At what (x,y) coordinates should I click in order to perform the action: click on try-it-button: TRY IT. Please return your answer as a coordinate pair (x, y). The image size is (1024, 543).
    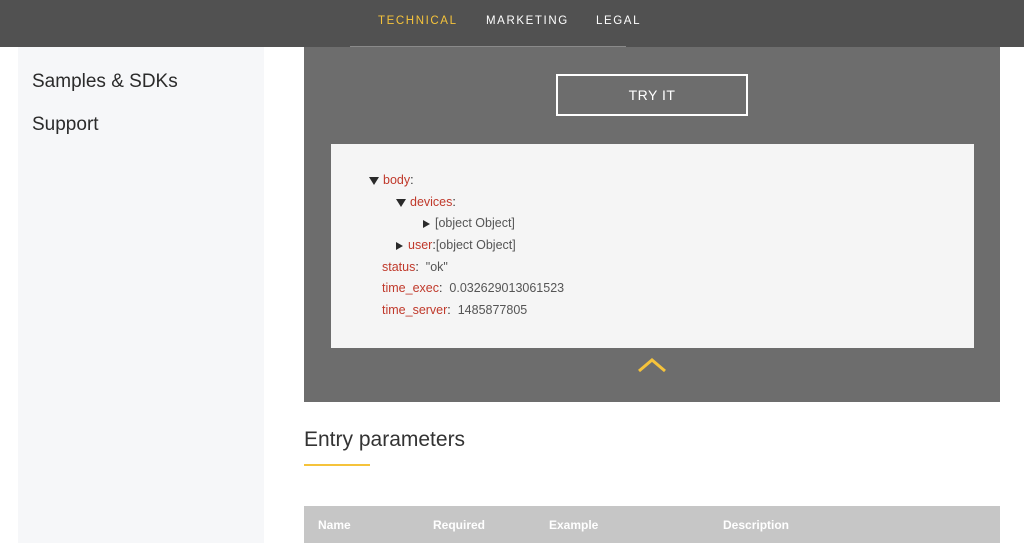
    Looking at the image, I should click on (652, 95).